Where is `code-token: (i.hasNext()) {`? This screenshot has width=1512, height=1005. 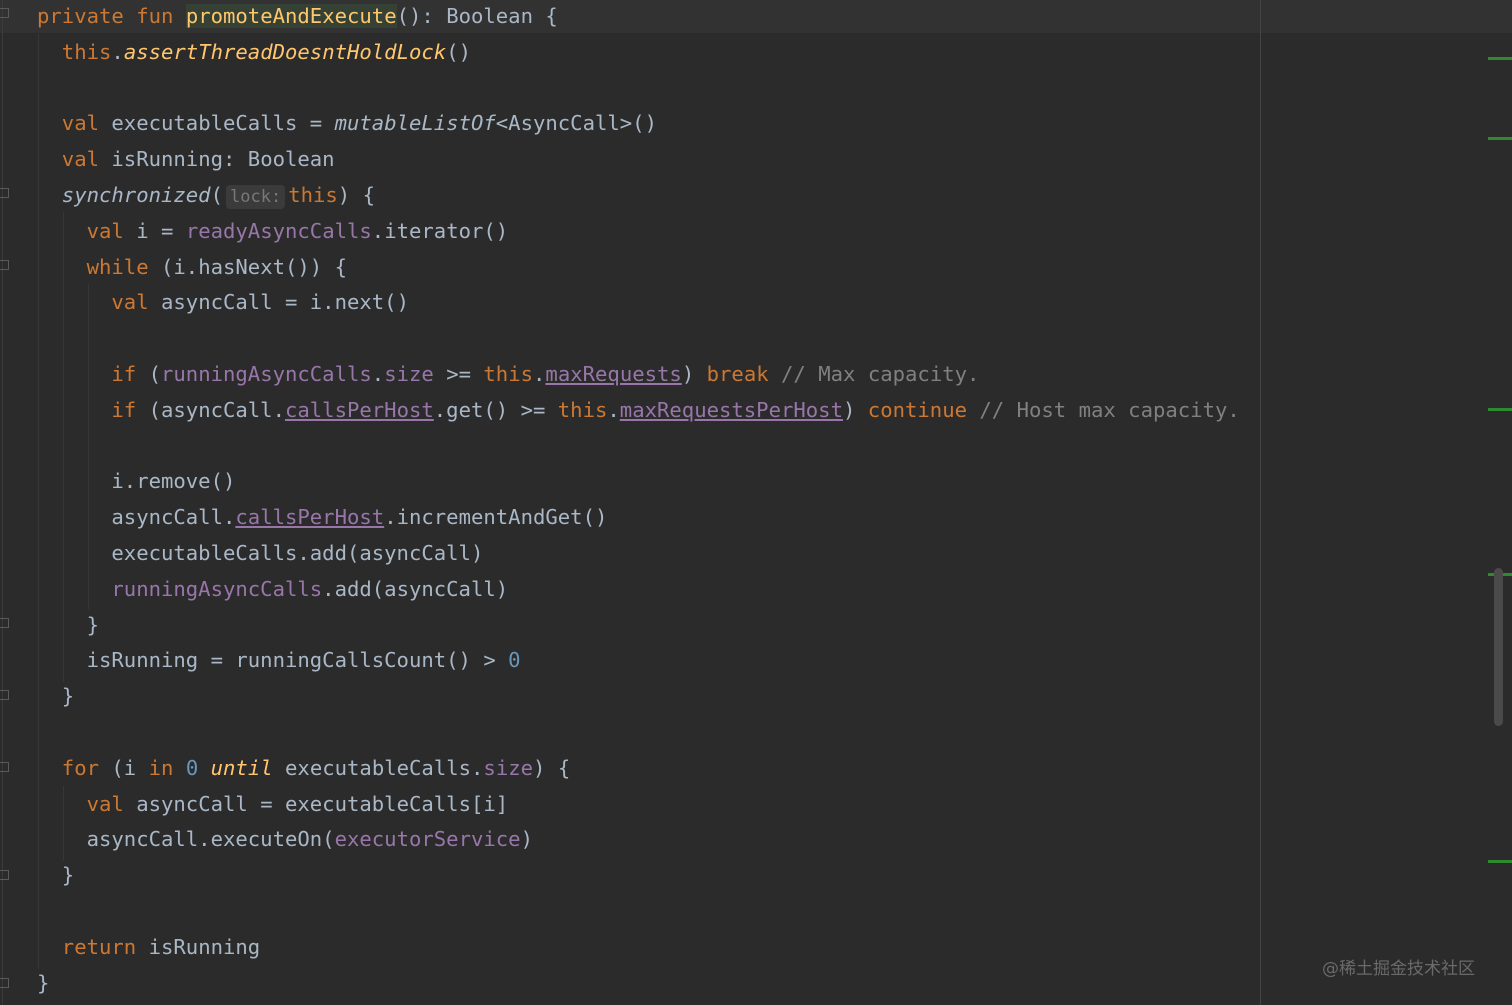 code-token: (i.hasNext()) { is located at coordinates (254, 266).